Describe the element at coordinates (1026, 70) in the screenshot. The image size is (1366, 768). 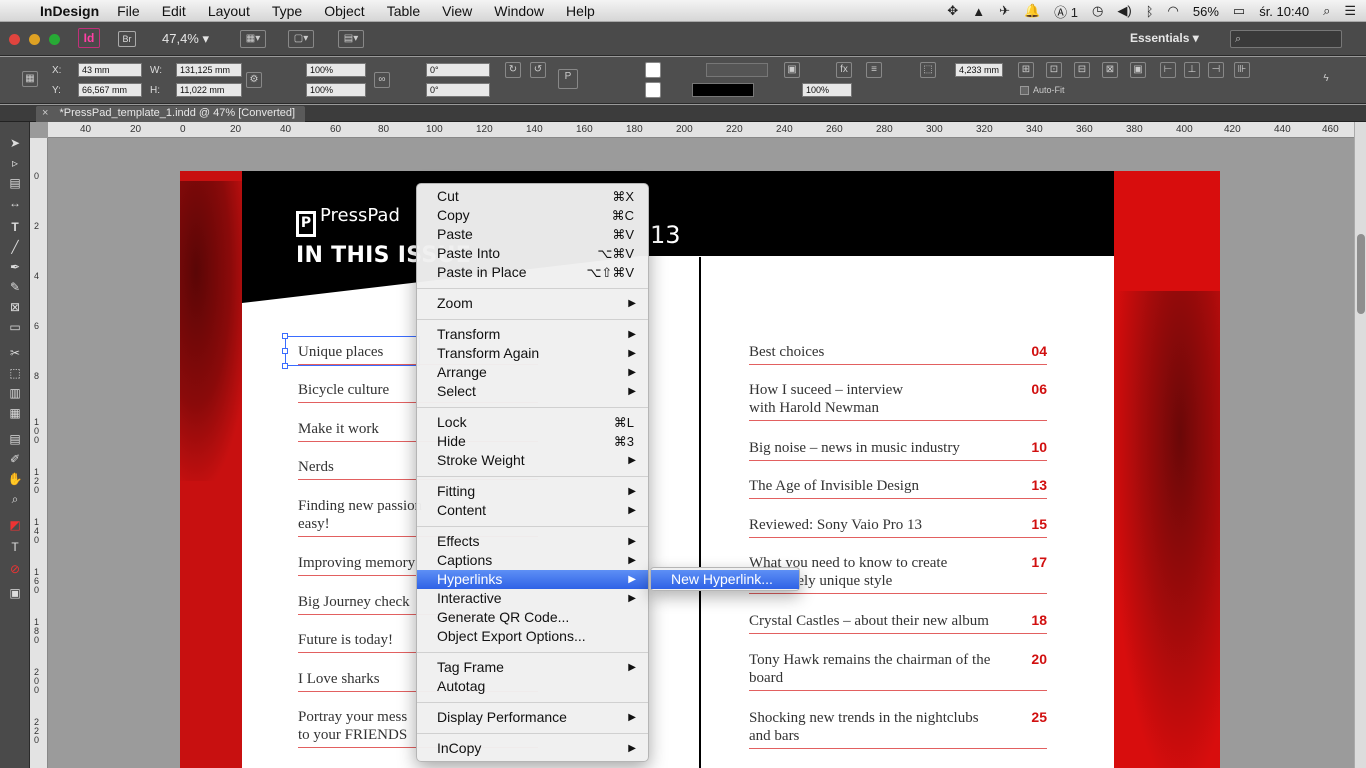
I see `fill-frame-icon: ⊞` at that location.